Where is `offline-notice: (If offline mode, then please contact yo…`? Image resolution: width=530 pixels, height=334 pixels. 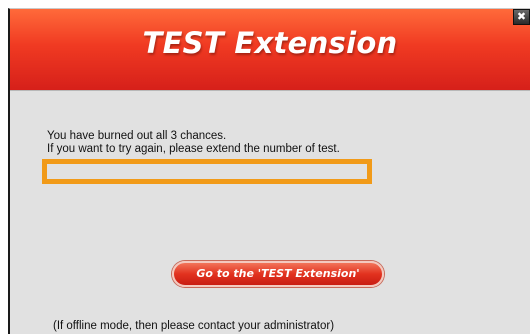
offline-notice: (If offline mode, then please contact yo… is located at coordinates (194, 326).